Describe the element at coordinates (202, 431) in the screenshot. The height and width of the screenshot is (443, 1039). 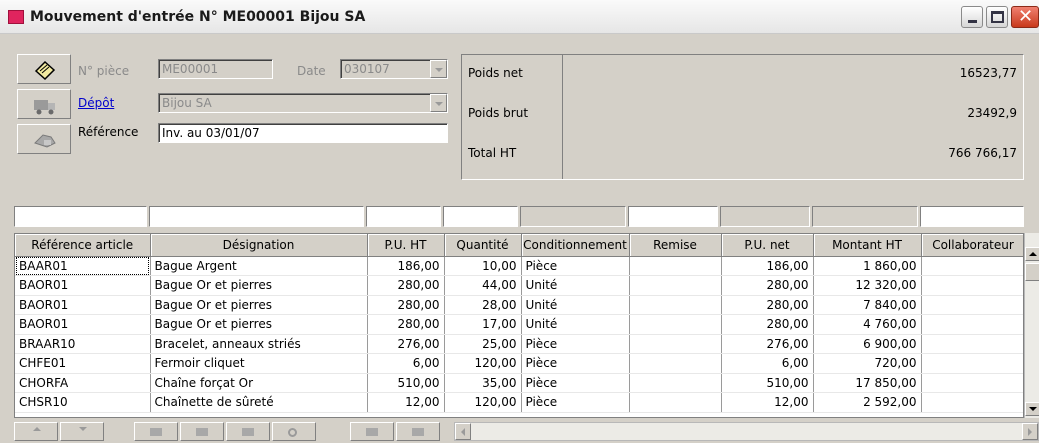
I see `edit-line-button` at that location.